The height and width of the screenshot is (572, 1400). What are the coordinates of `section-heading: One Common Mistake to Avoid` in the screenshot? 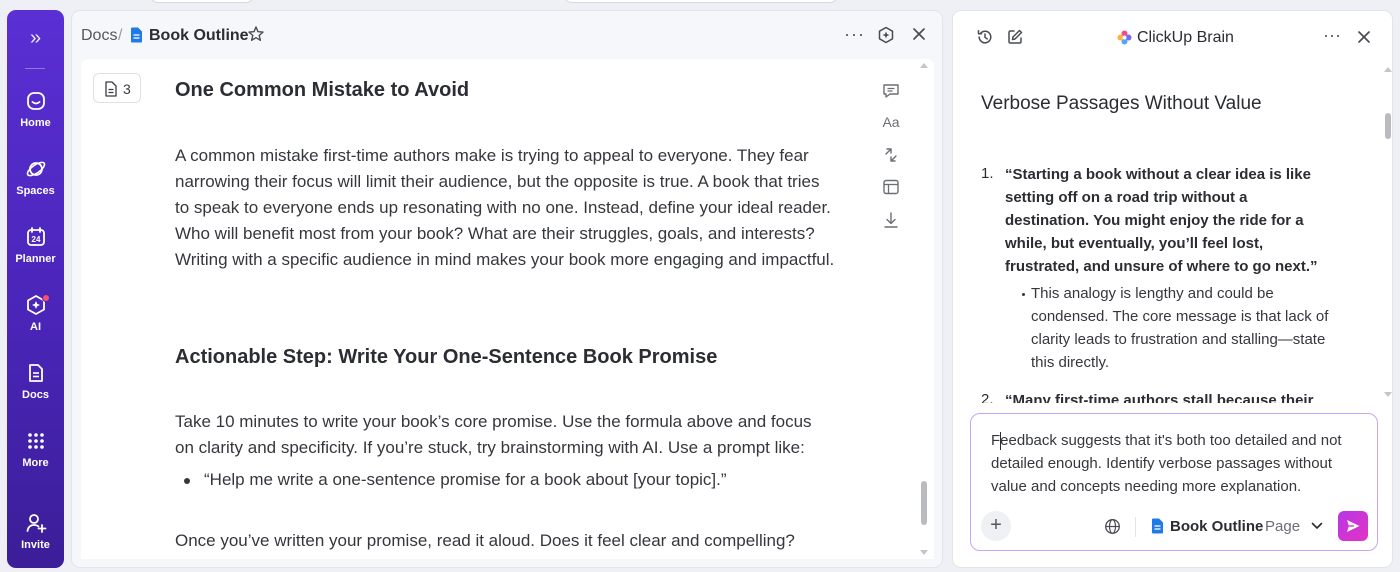 It's located at (322, 90).